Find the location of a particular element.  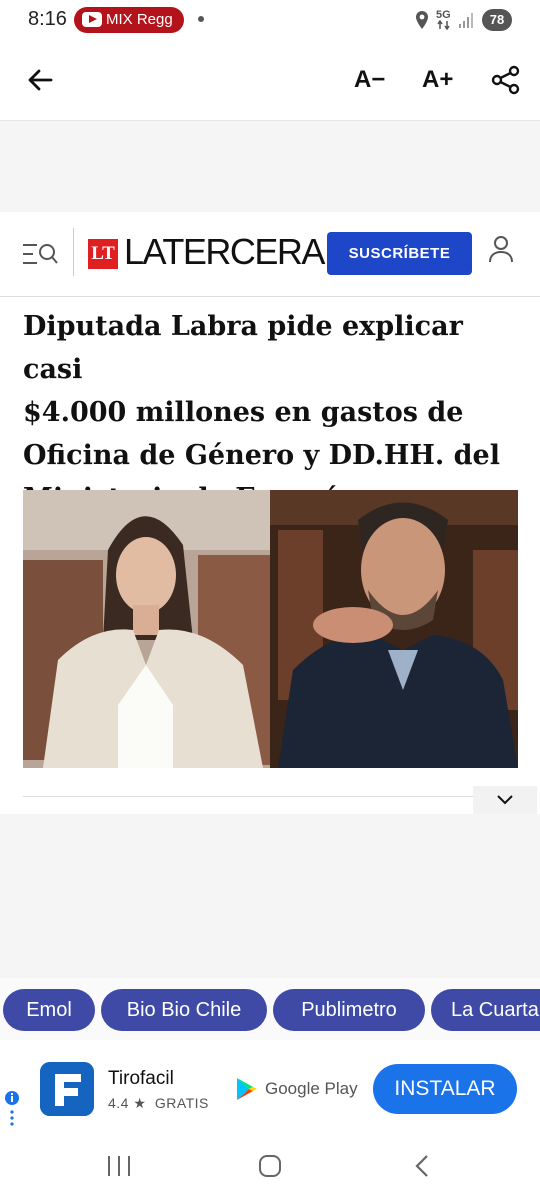

app-bar: A− A+ is located at coordinates (270, 80).